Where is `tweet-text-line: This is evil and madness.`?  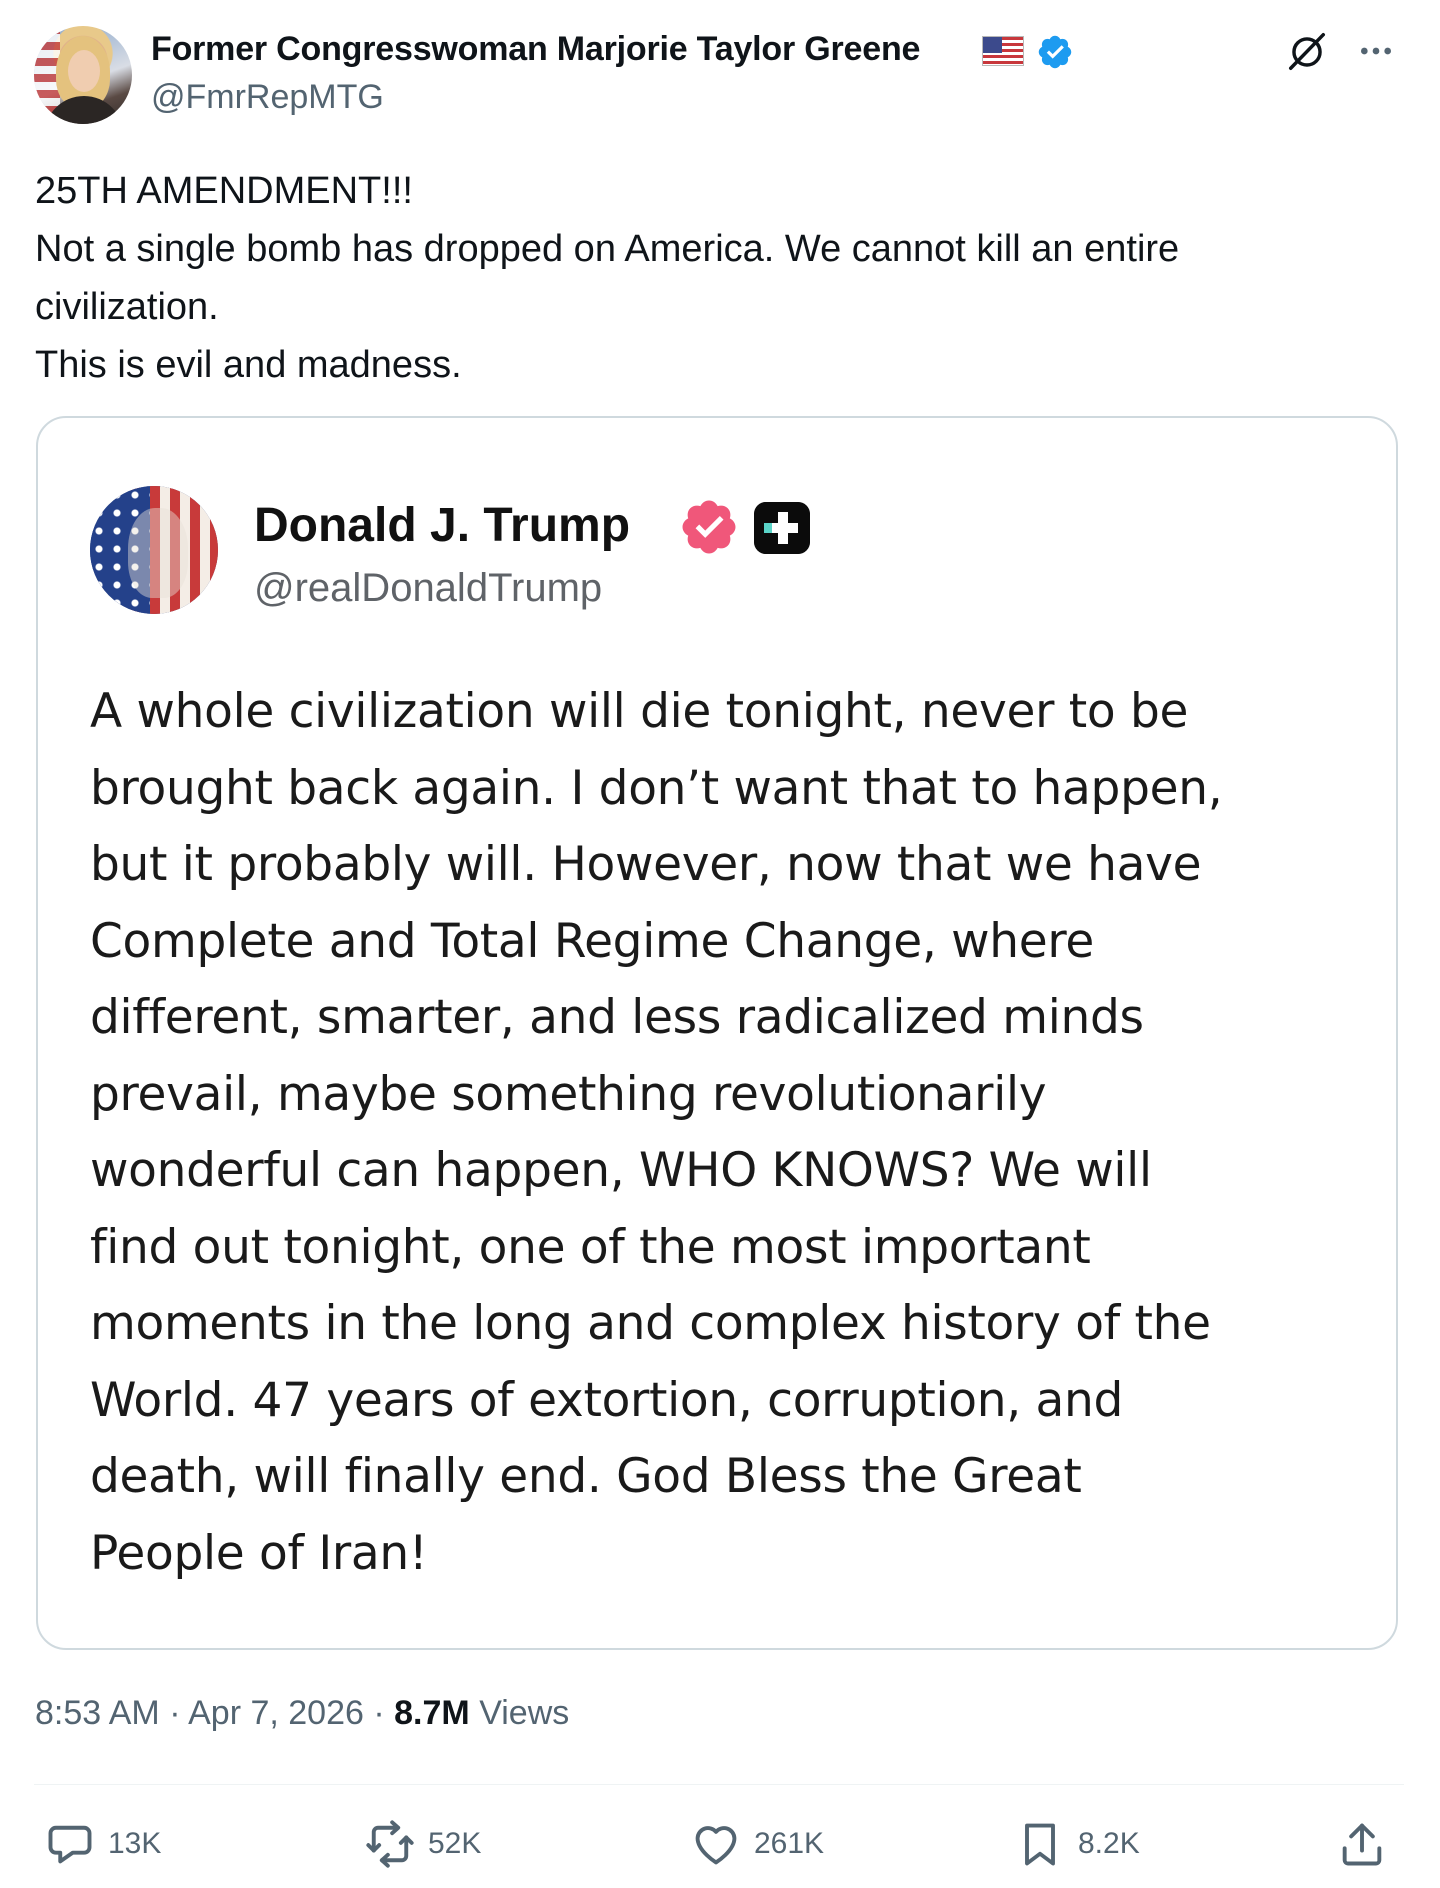 tweet-text-line: This is evil and madness. is located at coordinates (248, 365).